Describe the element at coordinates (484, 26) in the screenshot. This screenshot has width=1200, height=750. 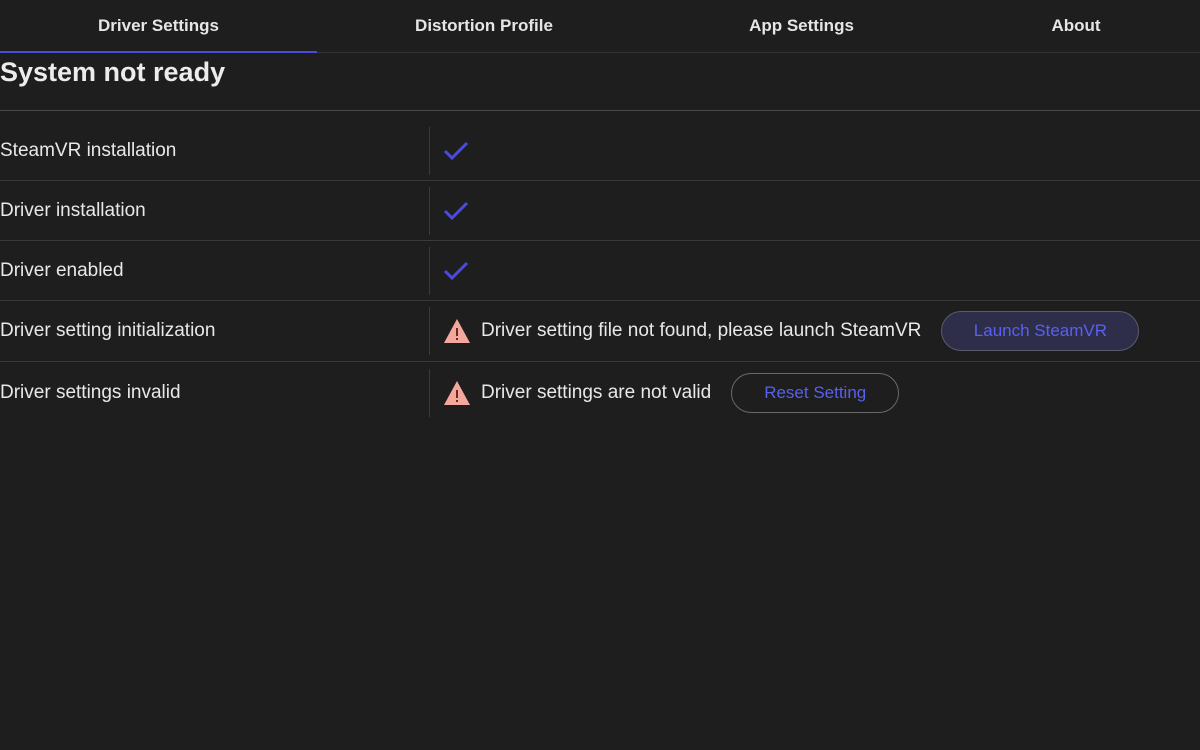
I see `tab-distortion-profile: Distortion Profile` at that location.